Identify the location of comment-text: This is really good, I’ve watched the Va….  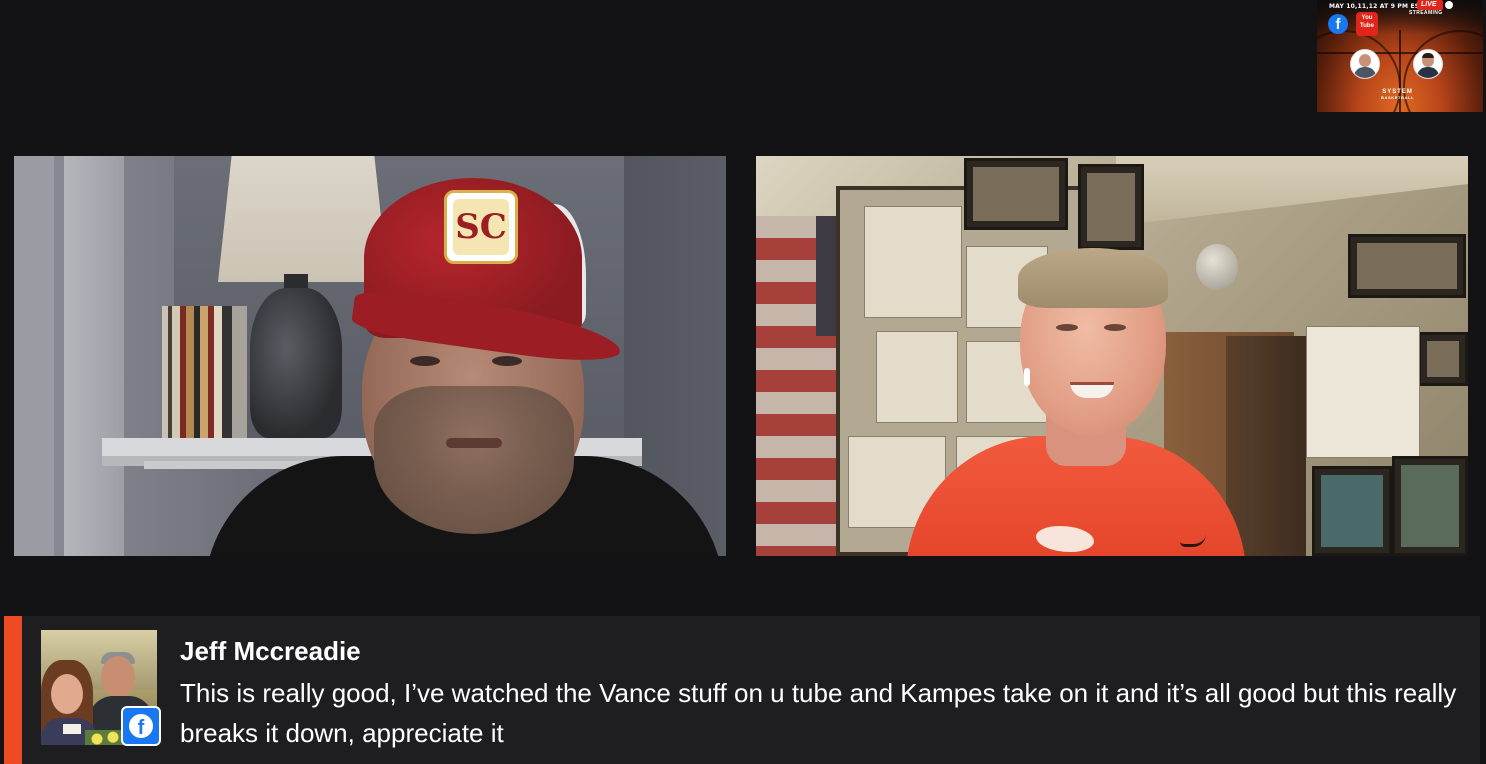
(818, 713).